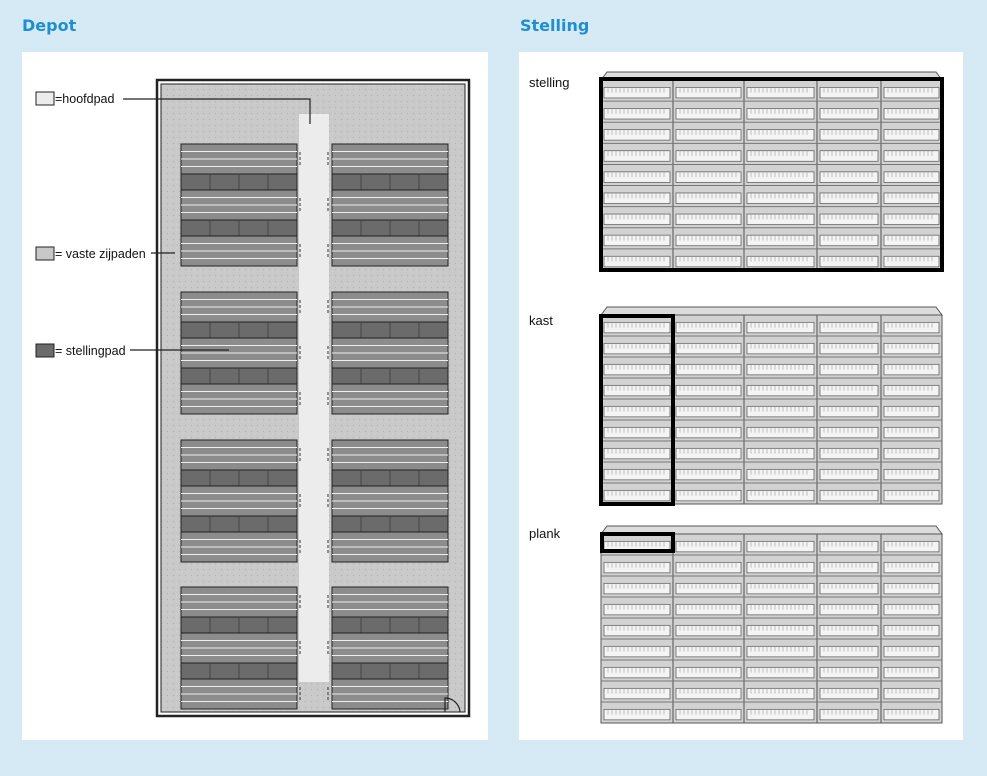 The image size is (987, 776). I want to click on label-plank: plank, so click(545, 533).